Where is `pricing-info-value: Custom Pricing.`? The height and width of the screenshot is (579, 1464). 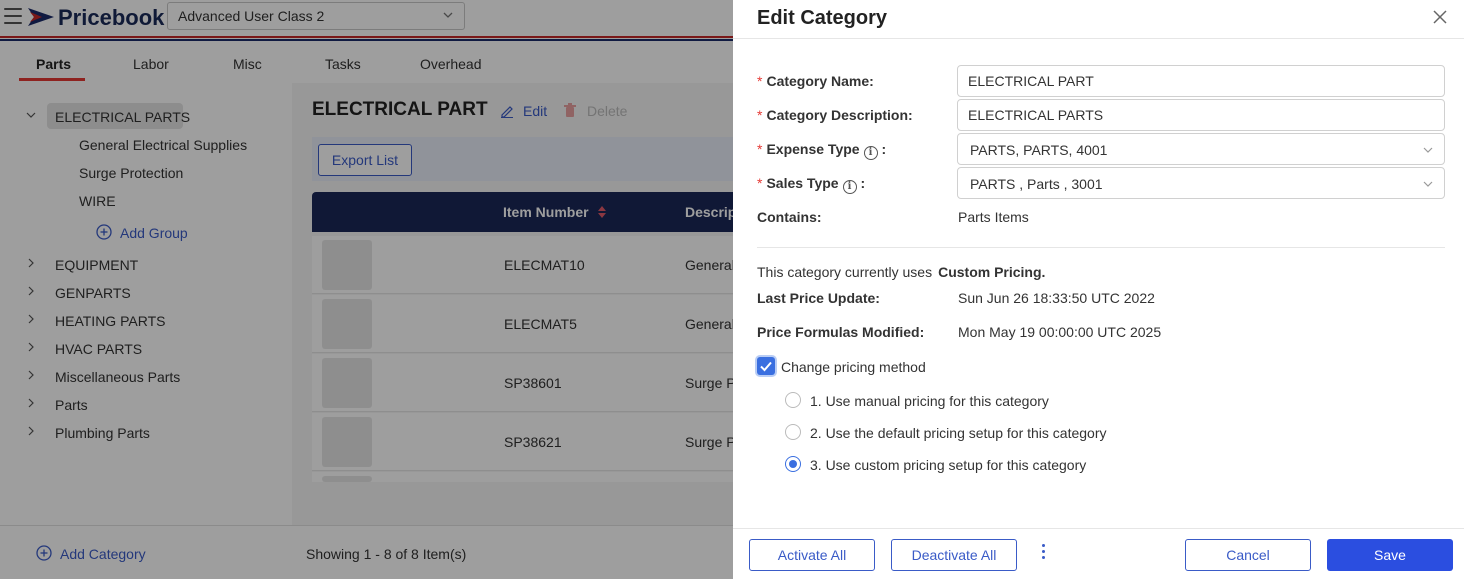
pricing-info-value: Custom Pricing. is located at coordinates (992, 272).